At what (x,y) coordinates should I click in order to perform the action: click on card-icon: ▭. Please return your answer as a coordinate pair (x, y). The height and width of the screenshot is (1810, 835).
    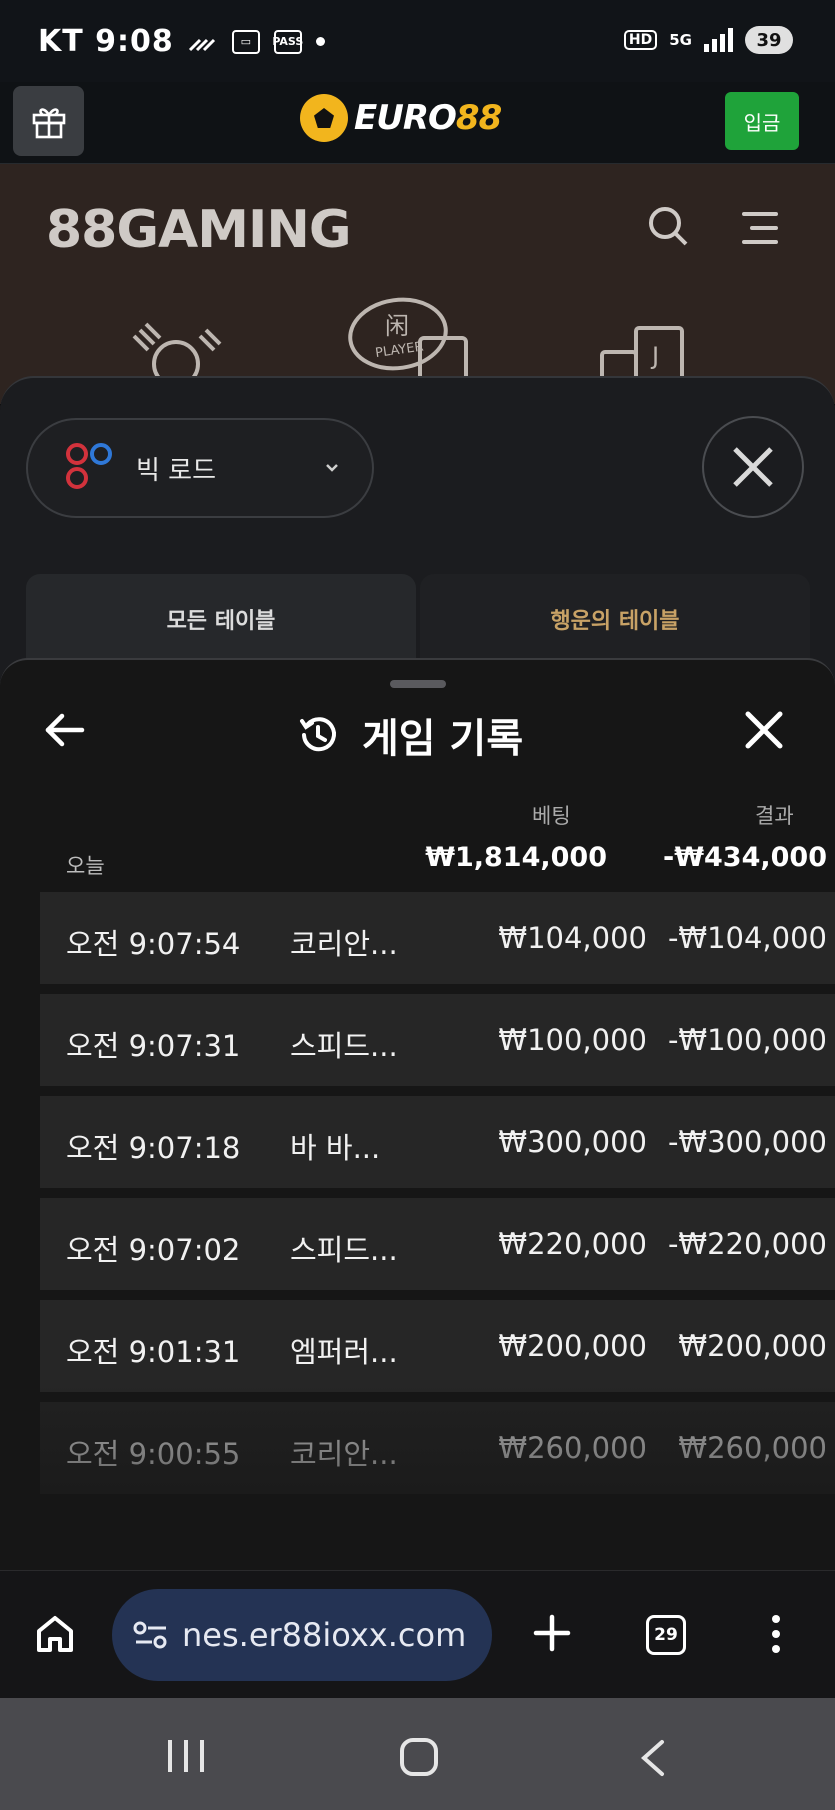
    Looking at the image, I should click on (245, 41).